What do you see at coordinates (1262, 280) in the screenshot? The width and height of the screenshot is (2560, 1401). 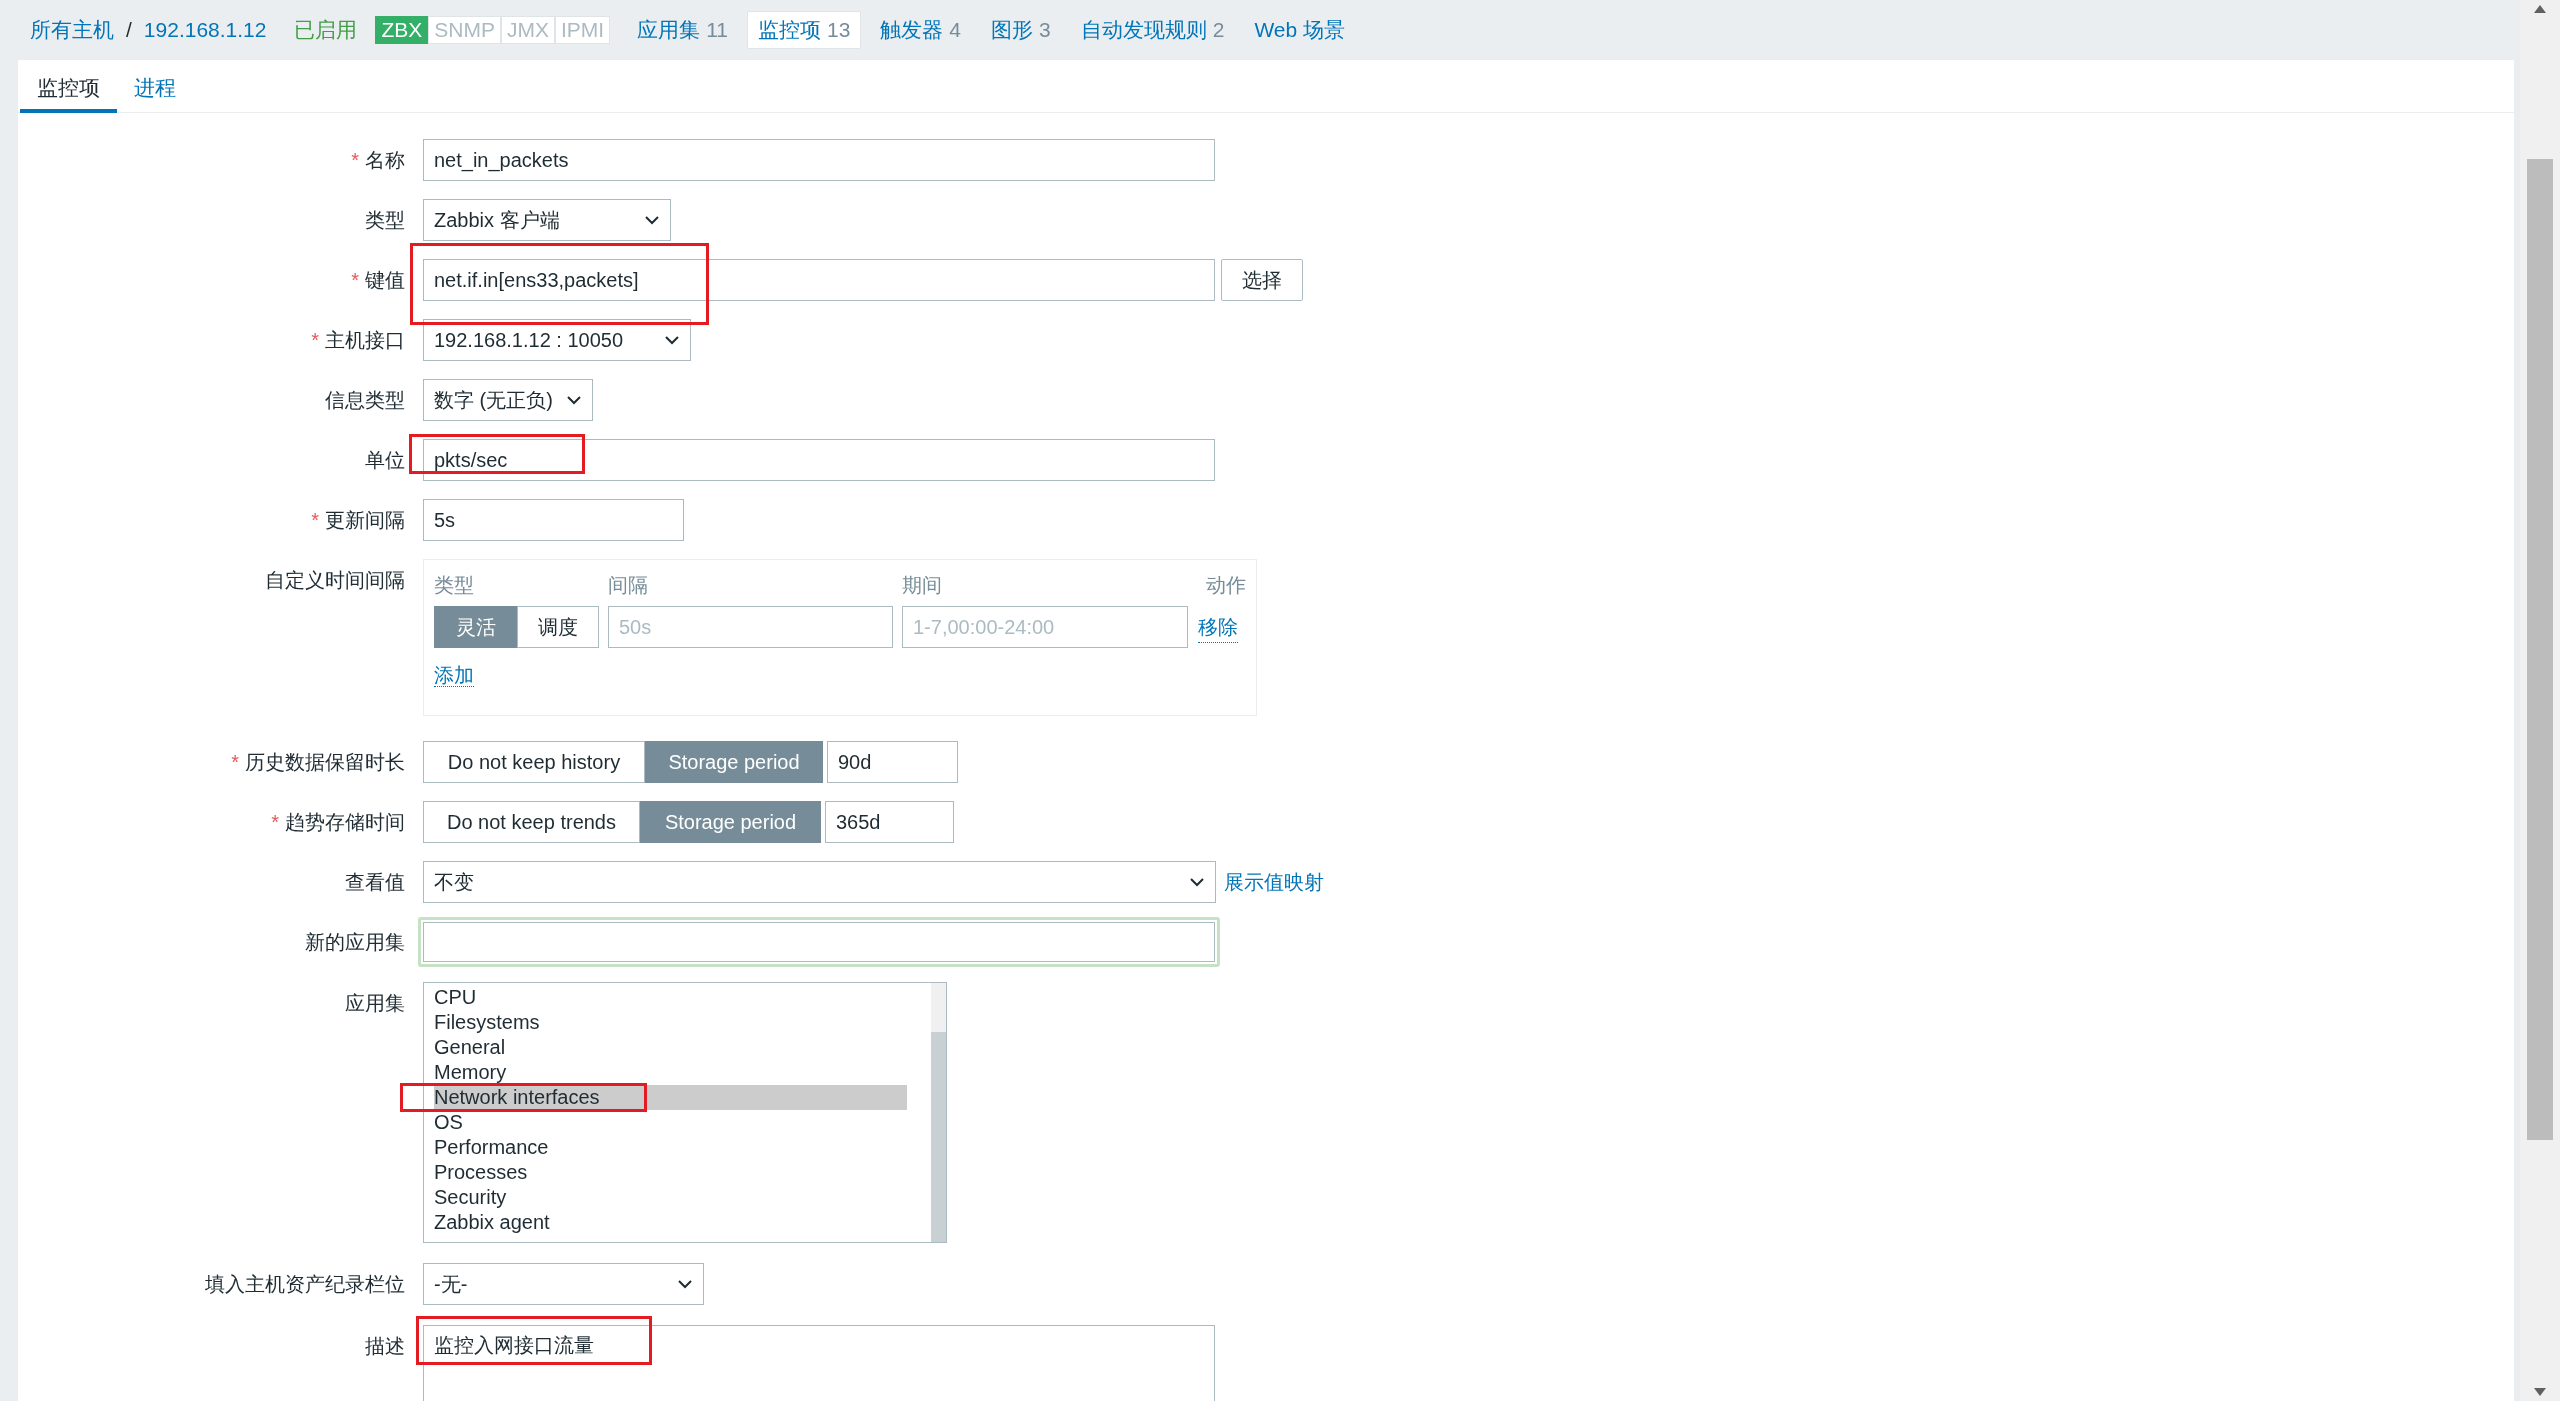 I see `select-button: 选择` at bounding box center [1262, 280].